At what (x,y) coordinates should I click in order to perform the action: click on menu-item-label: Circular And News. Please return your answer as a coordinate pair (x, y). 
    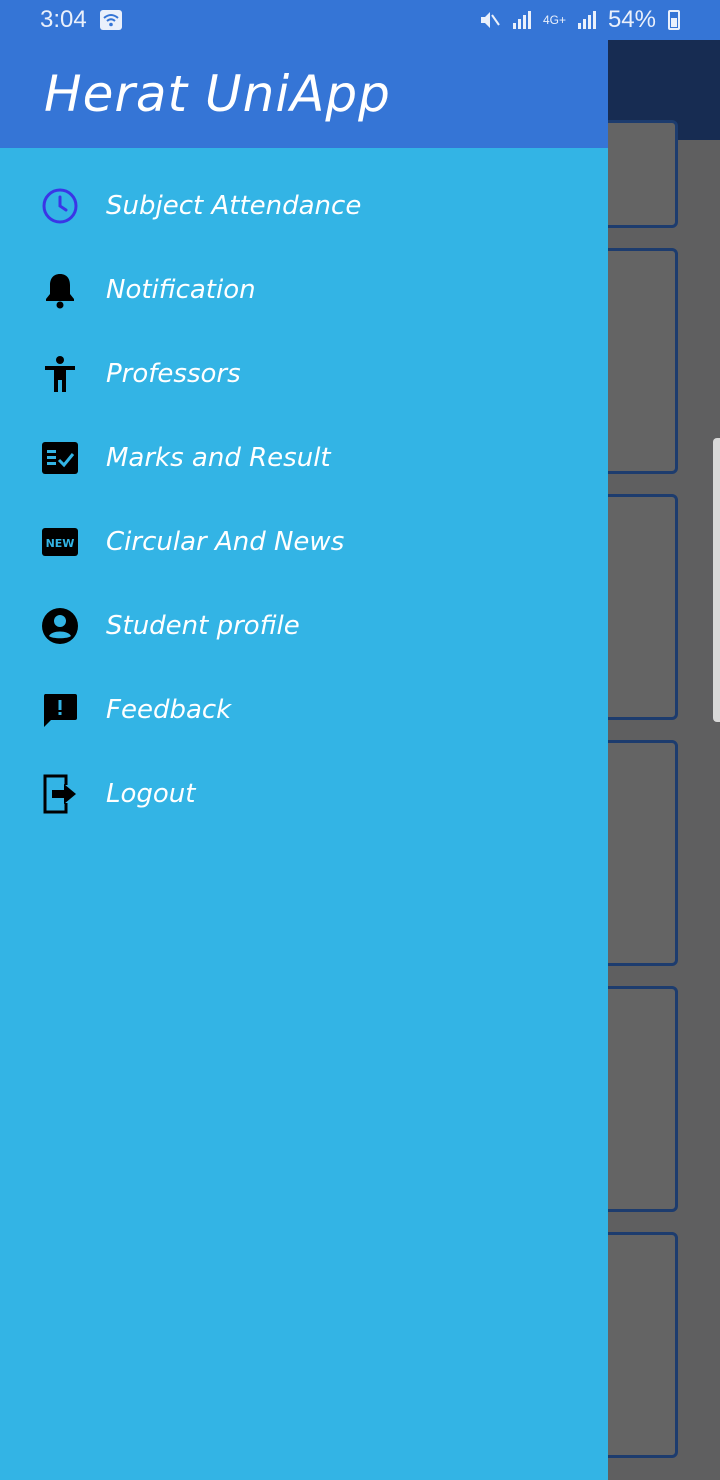
    Looking at the image, I should click on (225, 542).